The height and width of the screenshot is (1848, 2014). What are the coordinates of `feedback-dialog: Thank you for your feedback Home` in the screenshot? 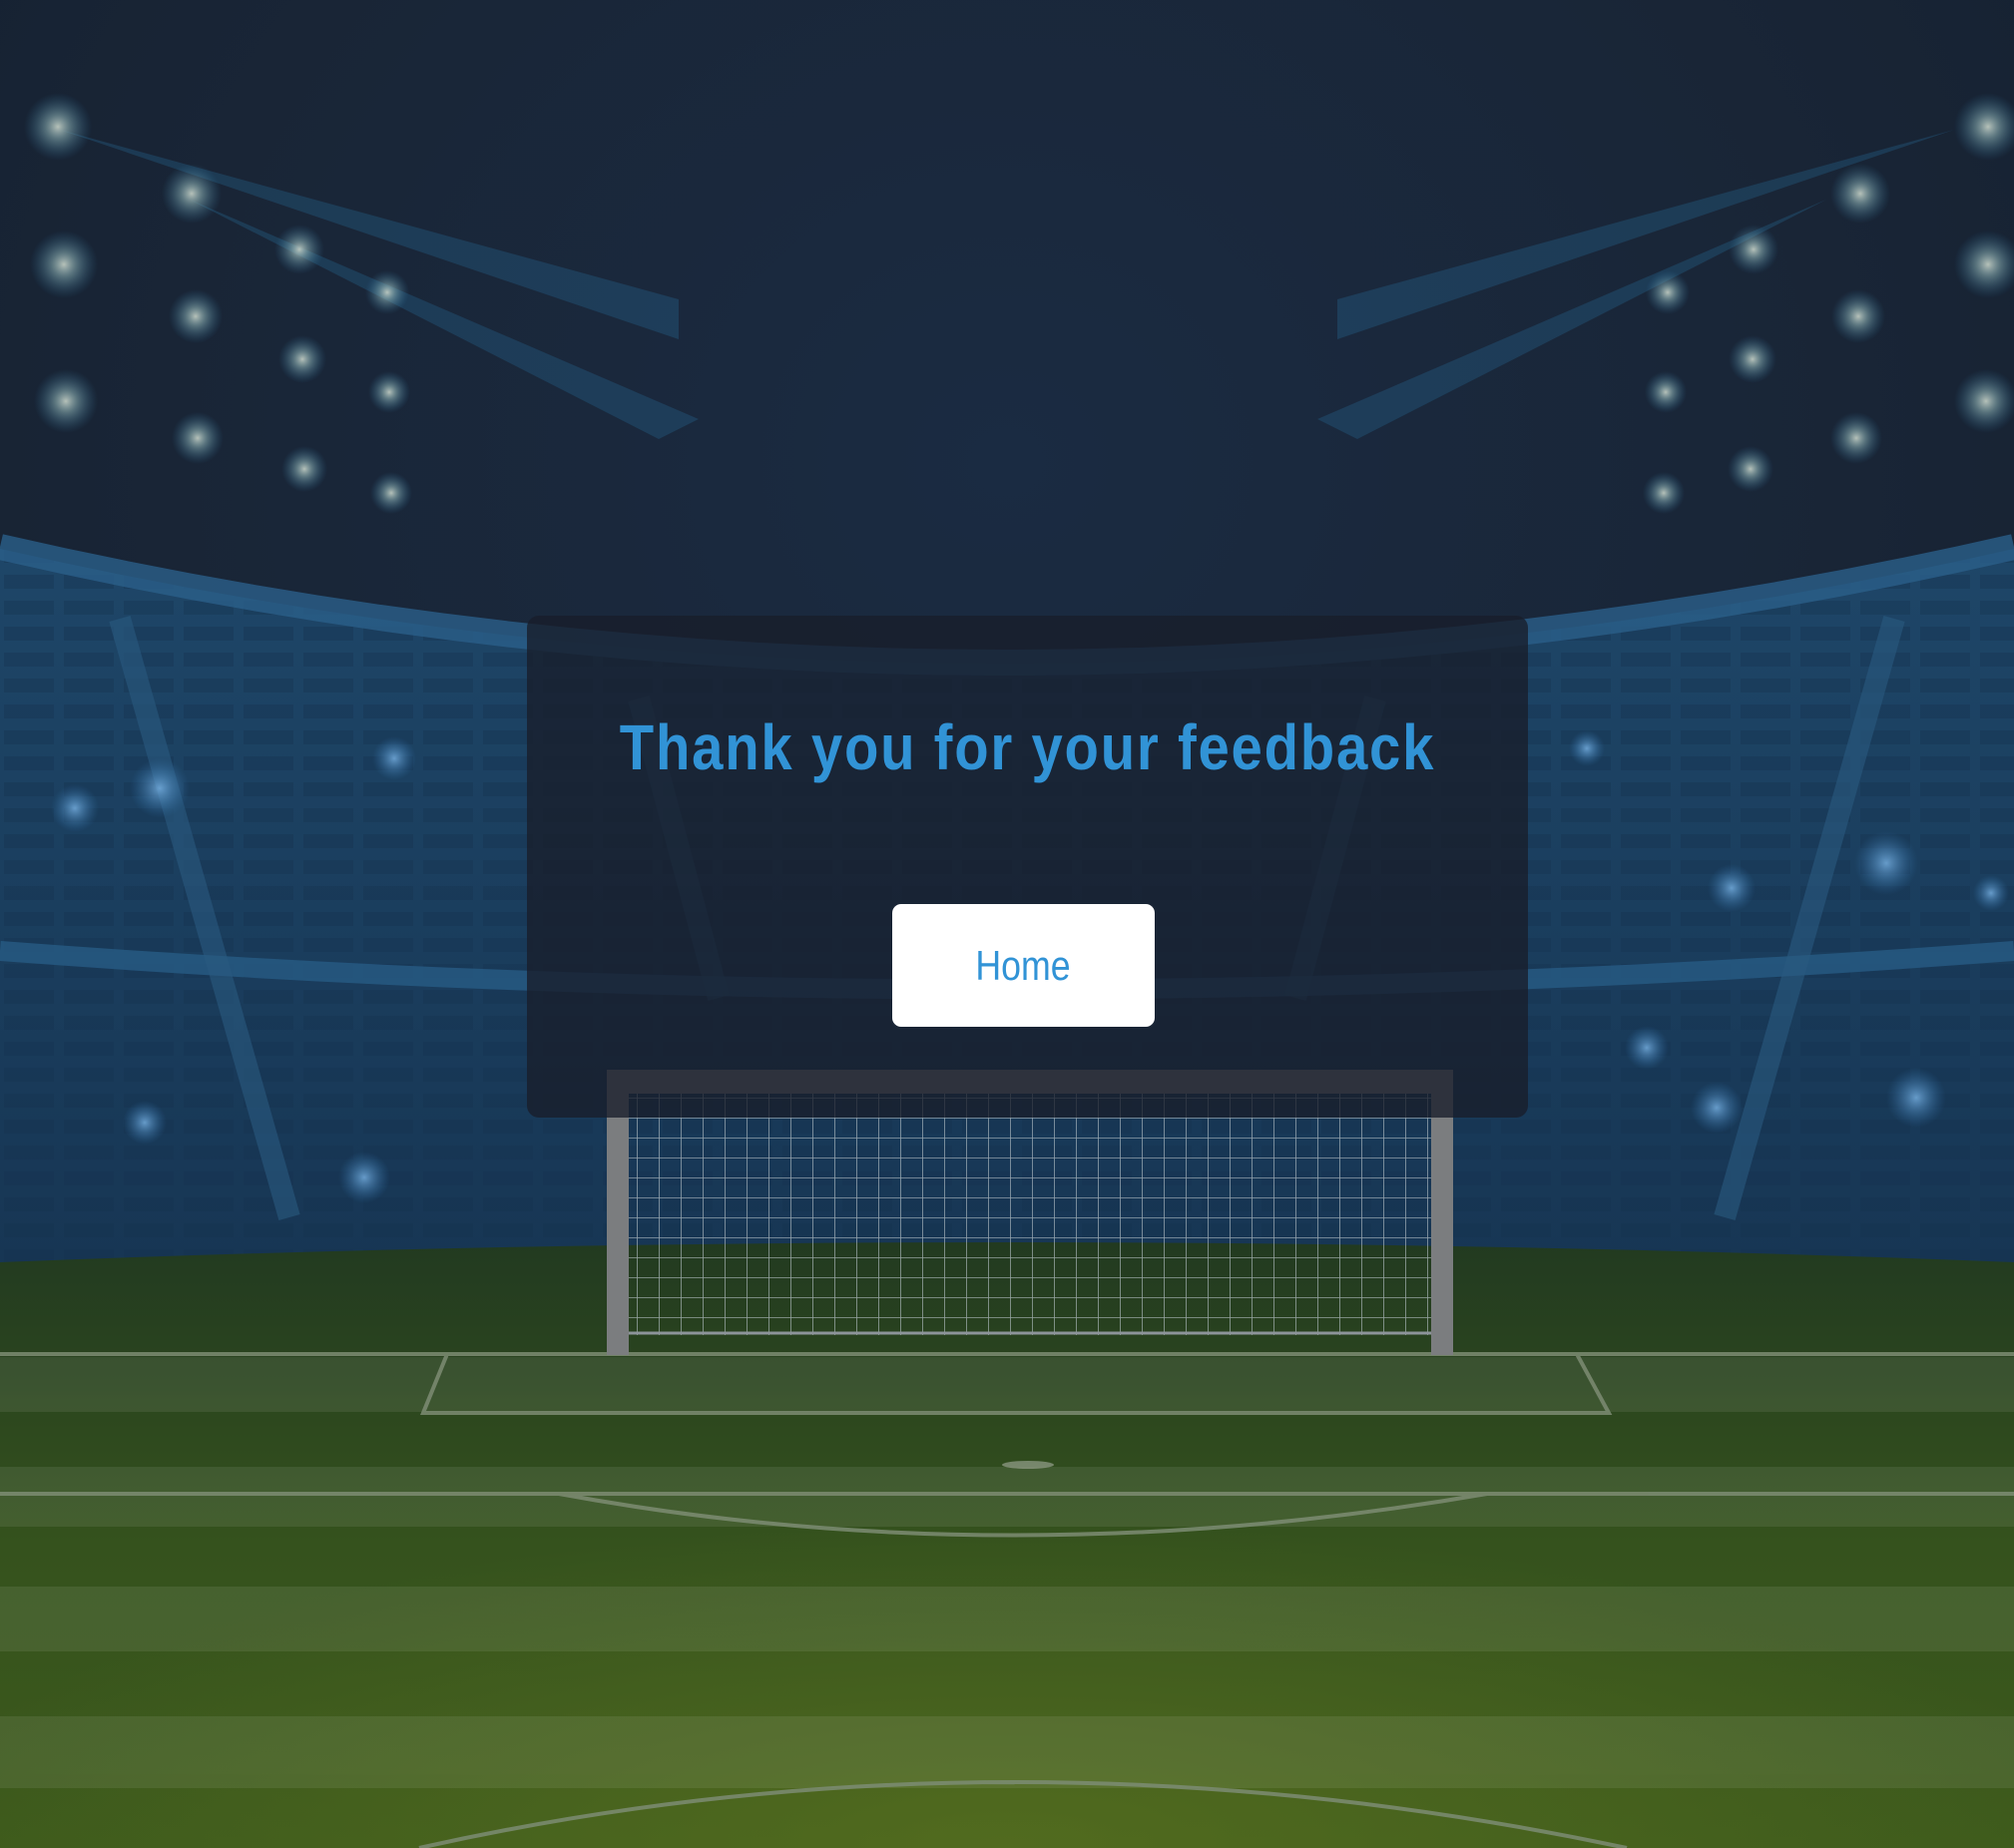 It's located at (1027, 867).